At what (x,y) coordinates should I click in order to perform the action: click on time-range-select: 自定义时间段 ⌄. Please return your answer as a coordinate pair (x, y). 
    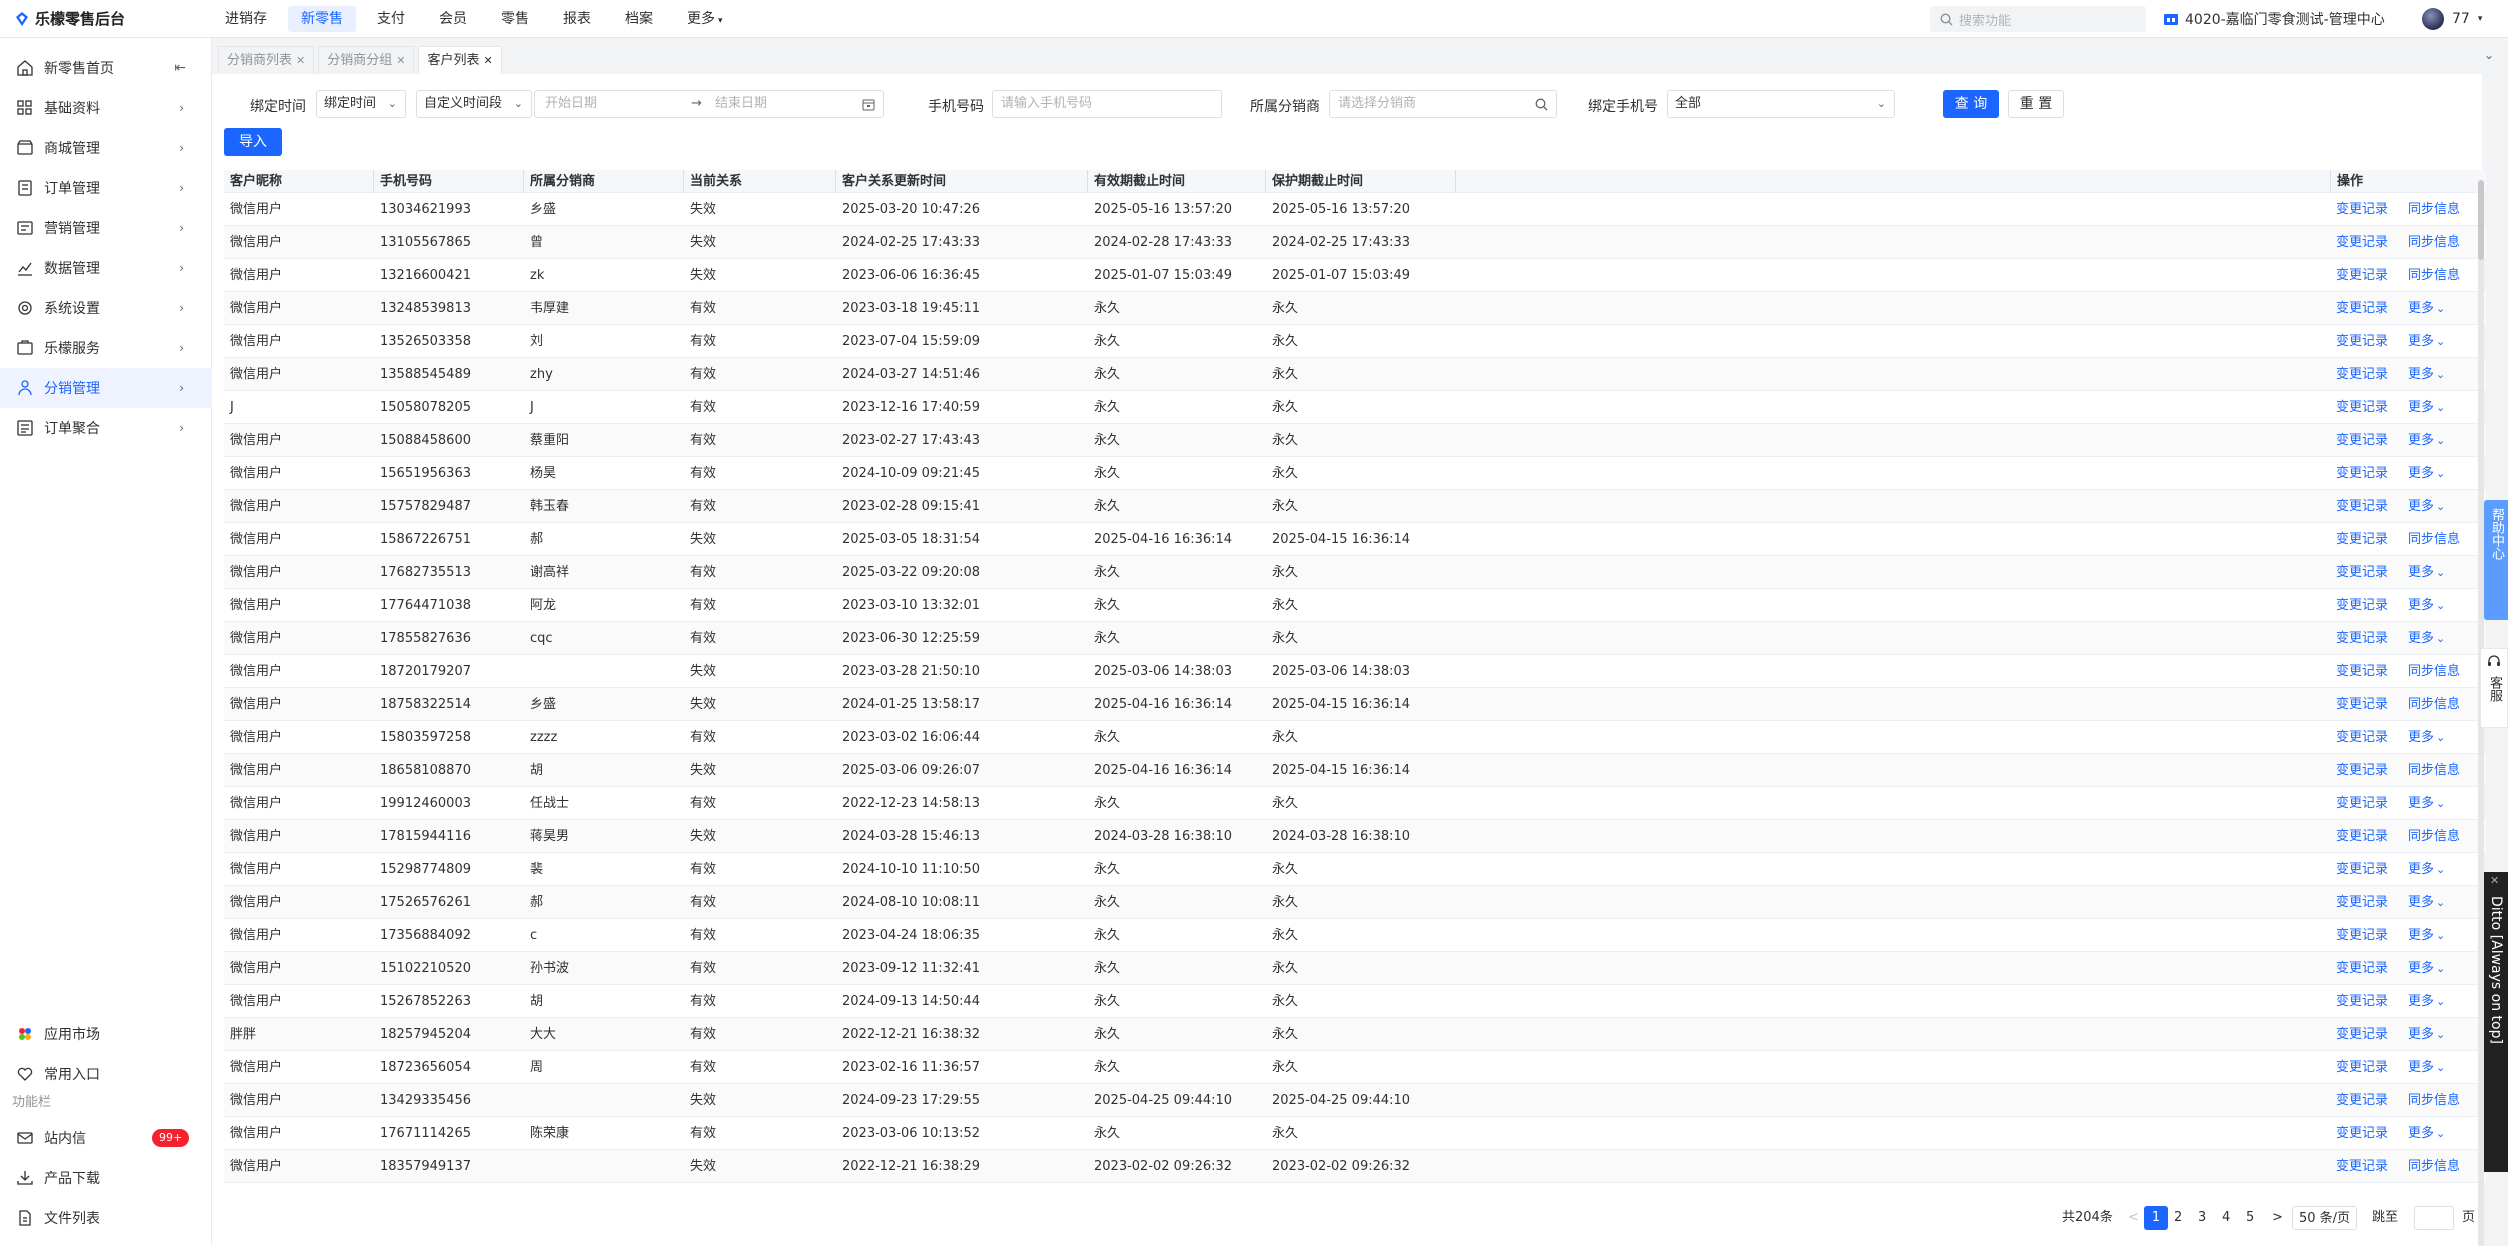
    Looking at the image, I should click on (474, 104).